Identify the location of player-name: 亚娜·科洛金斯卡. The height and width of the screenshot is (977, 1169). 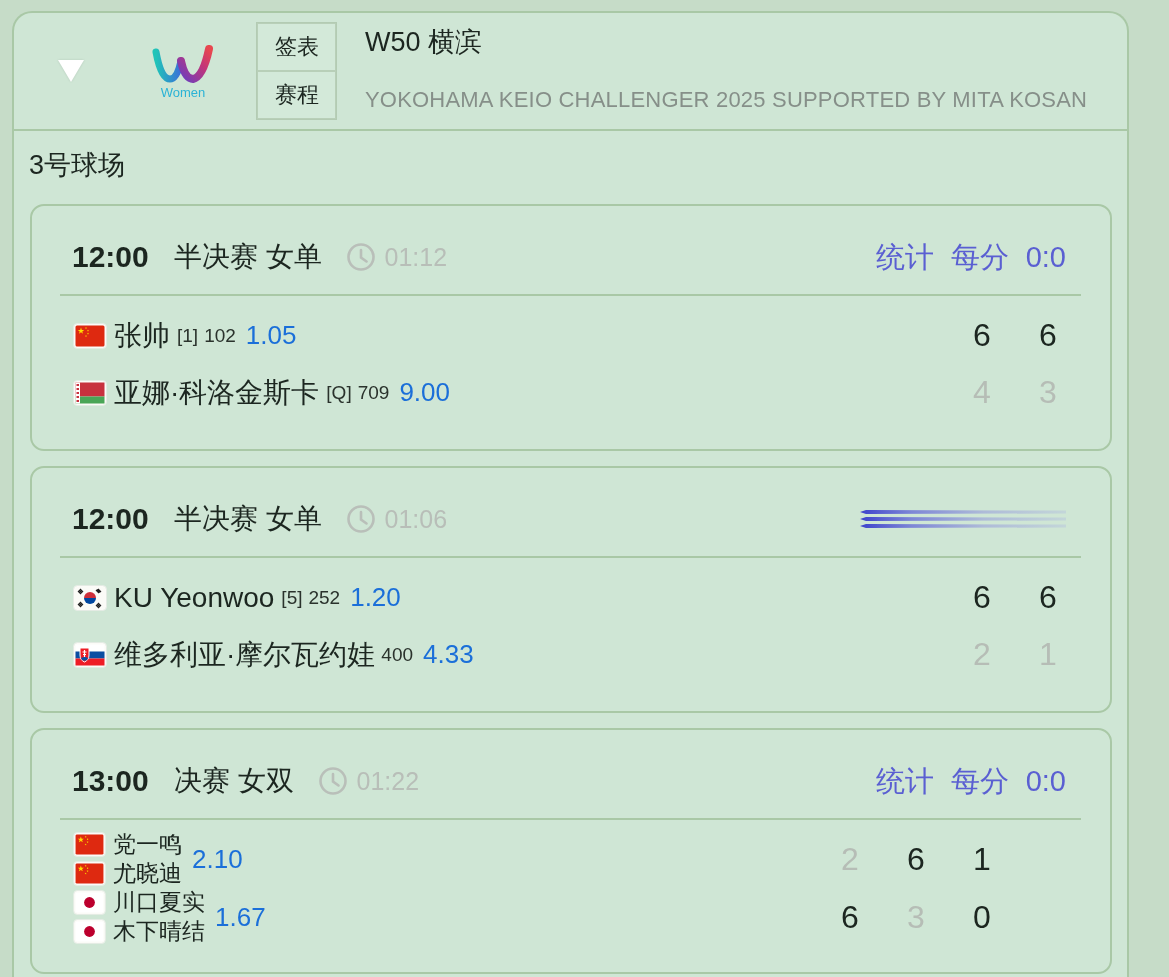
(217, 392).